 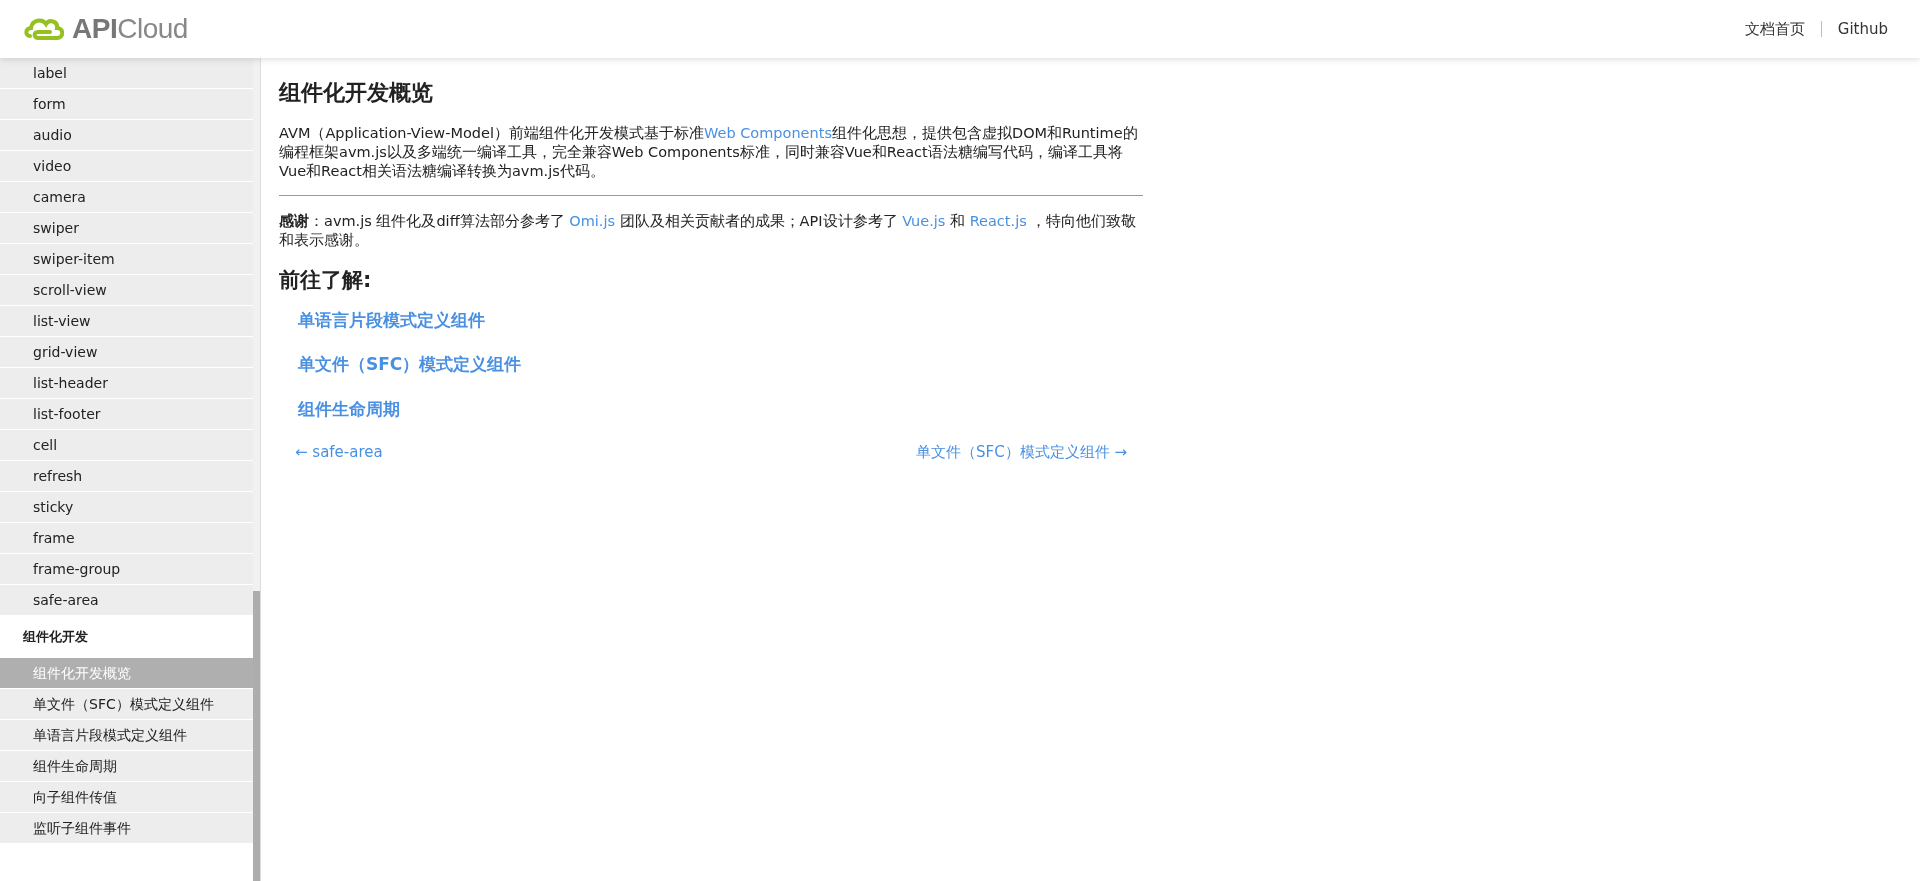 I want to click on sidebar-item: frame-group, so click(x=127, y=569).